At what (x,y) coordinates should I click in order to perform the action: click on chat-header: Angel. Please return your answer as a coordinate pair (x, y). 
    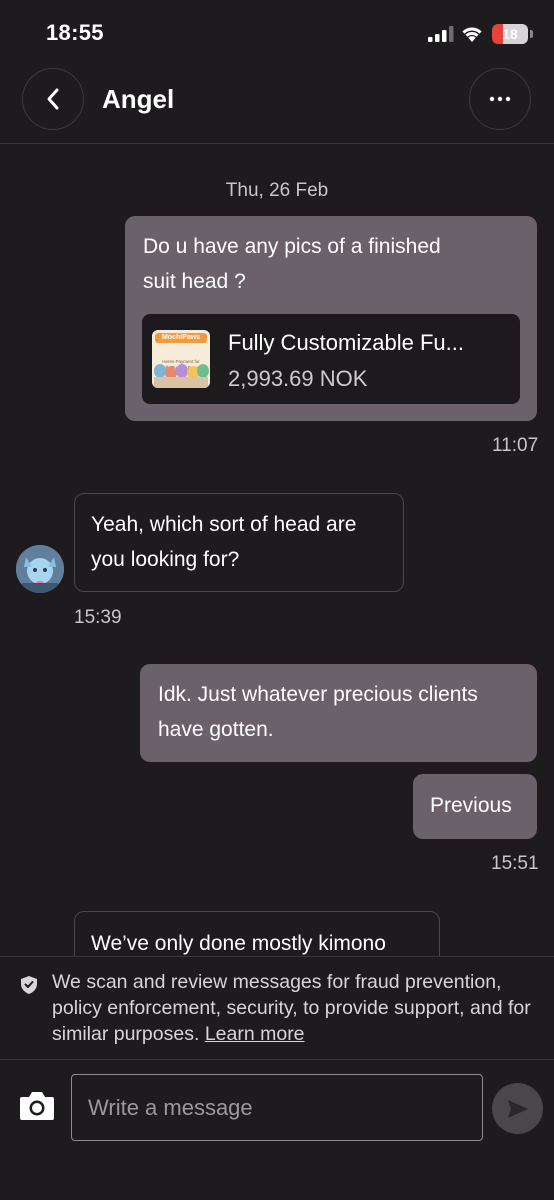
    Looking at the image, I should click on (277, 105).